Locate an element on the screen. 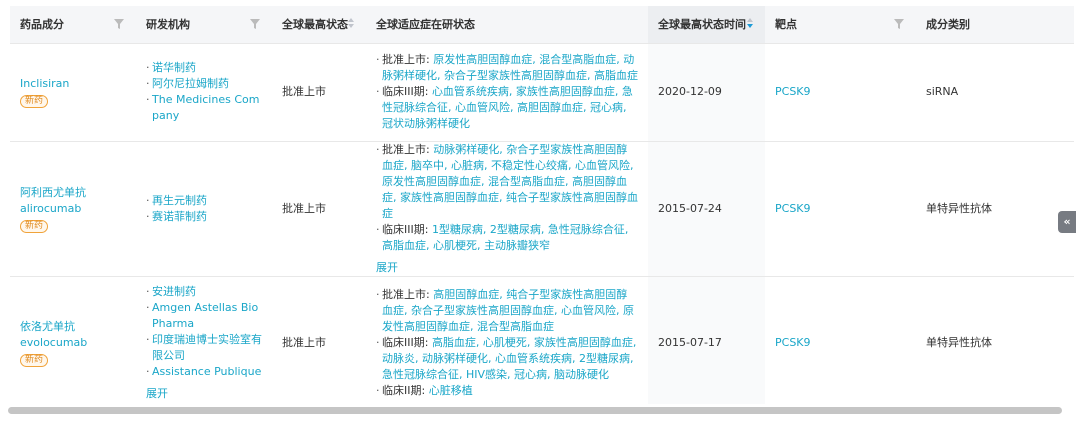 The image size is (1080, 423). indication-links: 心脏移植 is located at coordinates (451, 390).